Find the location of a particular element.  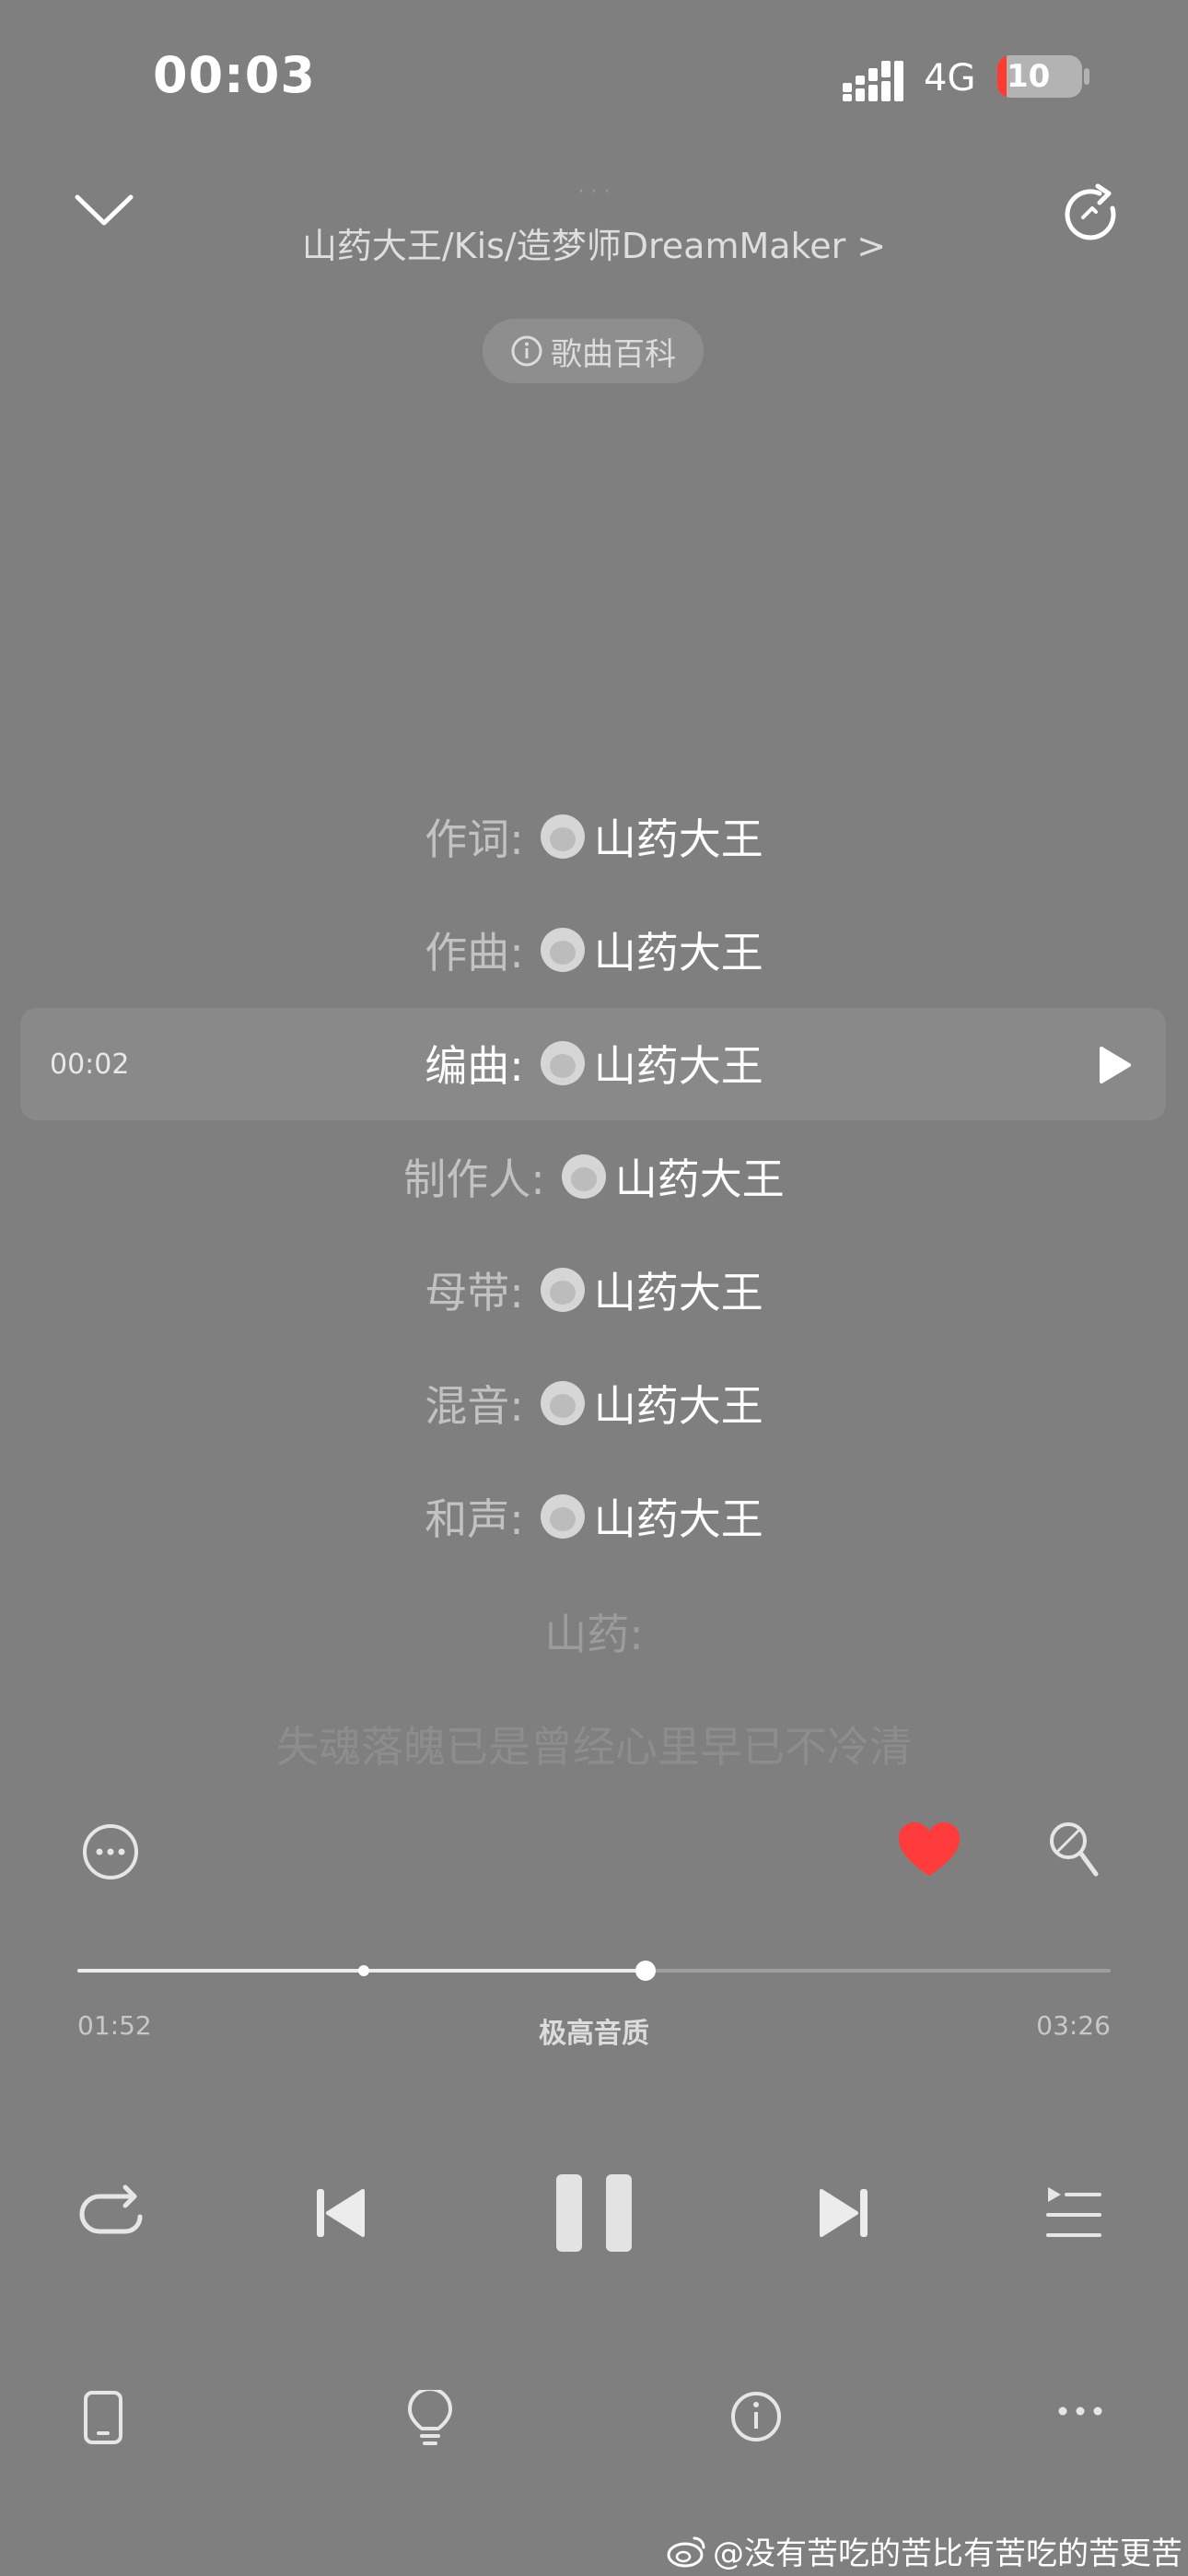

cellular-signal-icon is located at coordinates (873, 81).